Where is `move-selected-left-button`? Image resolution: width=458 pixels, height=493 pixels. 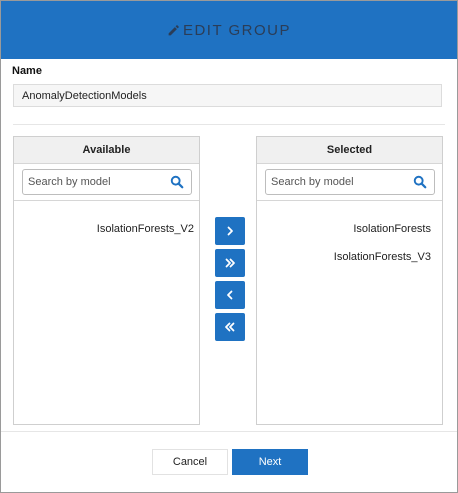
move-selected-left-button is located at coordinates (230, 295).